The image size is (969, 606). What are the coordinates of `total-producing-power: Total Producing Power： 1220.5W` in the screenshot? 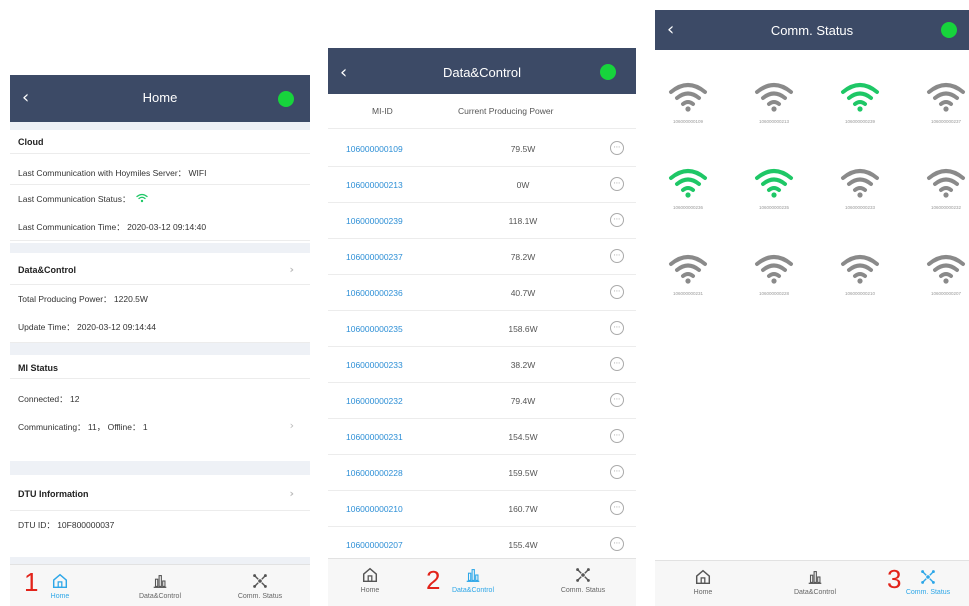 It's located at (83, 299).